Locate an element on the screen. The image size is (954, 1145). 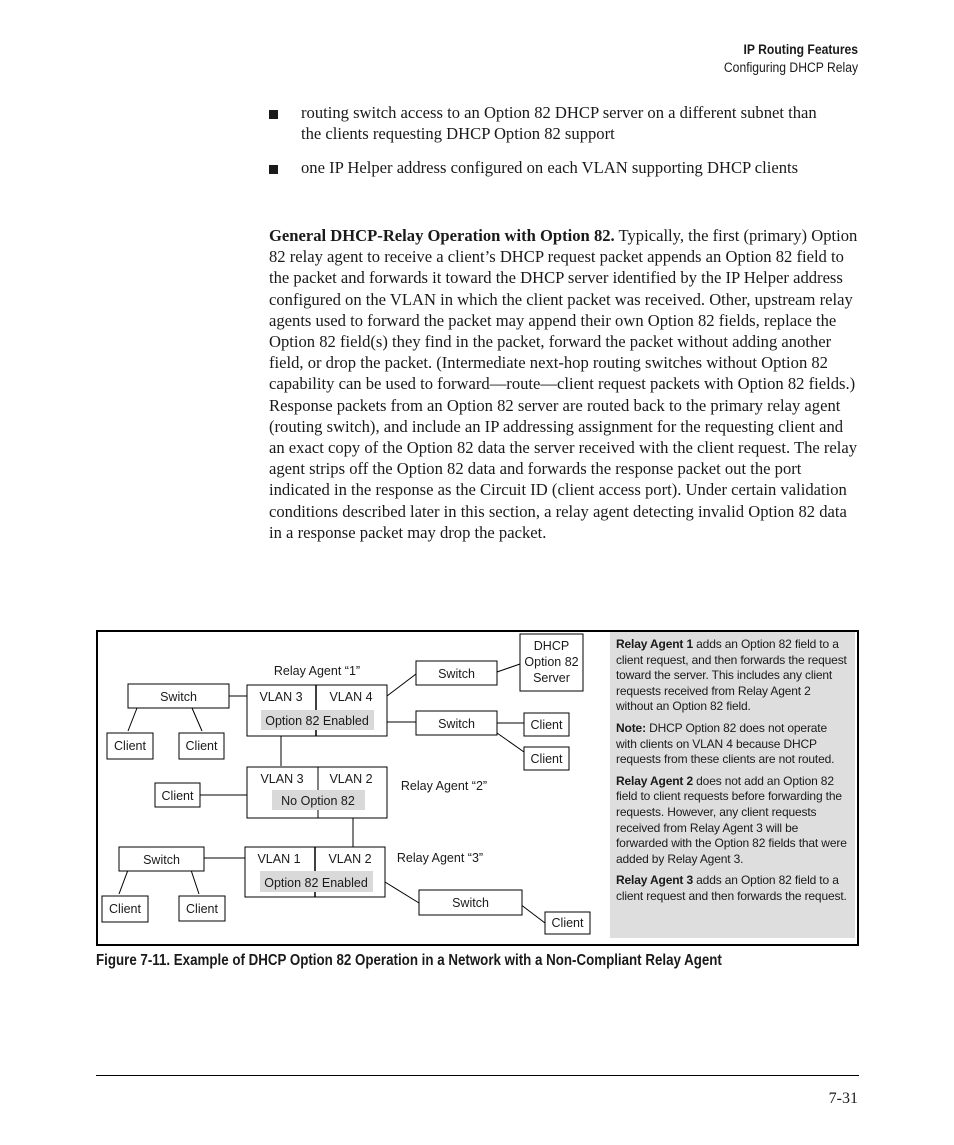
footer-rule is located at coordinates (477, 1075).